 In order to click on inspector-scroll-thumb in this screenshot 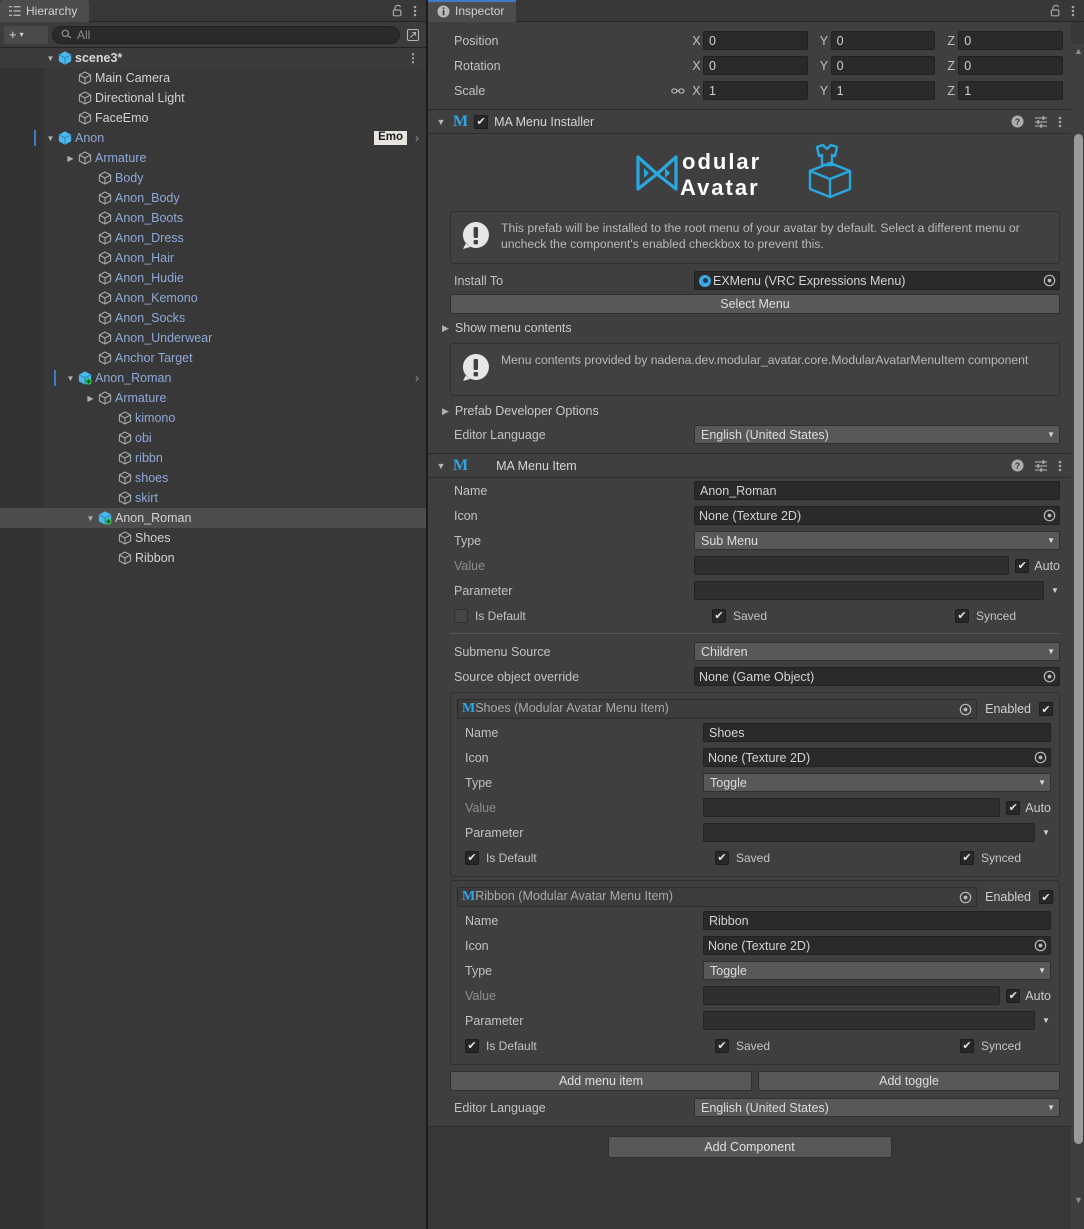, I will do `click(1078, 639)`.